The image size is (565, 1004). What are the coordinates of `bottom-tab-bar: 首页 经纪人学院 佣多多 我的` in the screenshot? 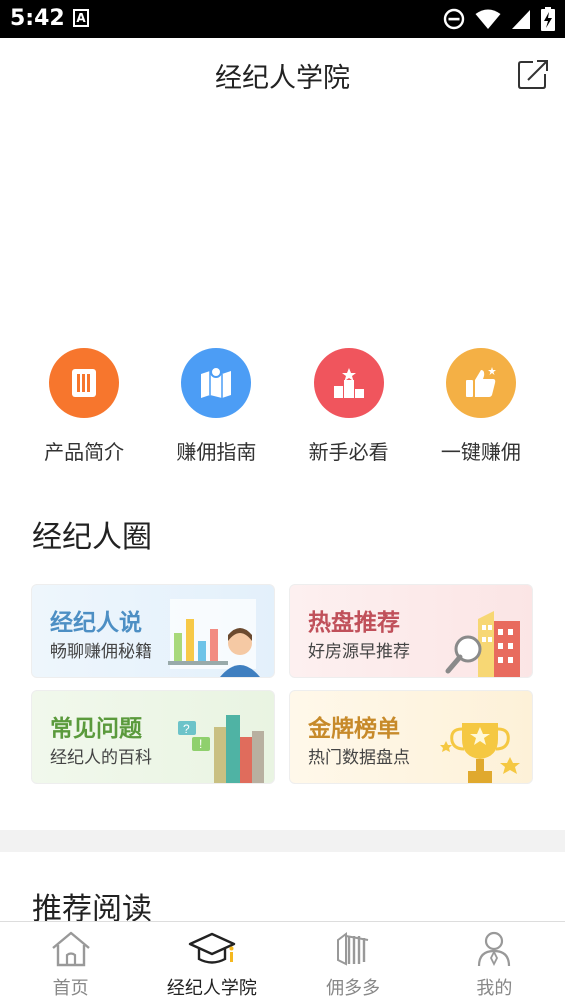 It's located at (282, 962).